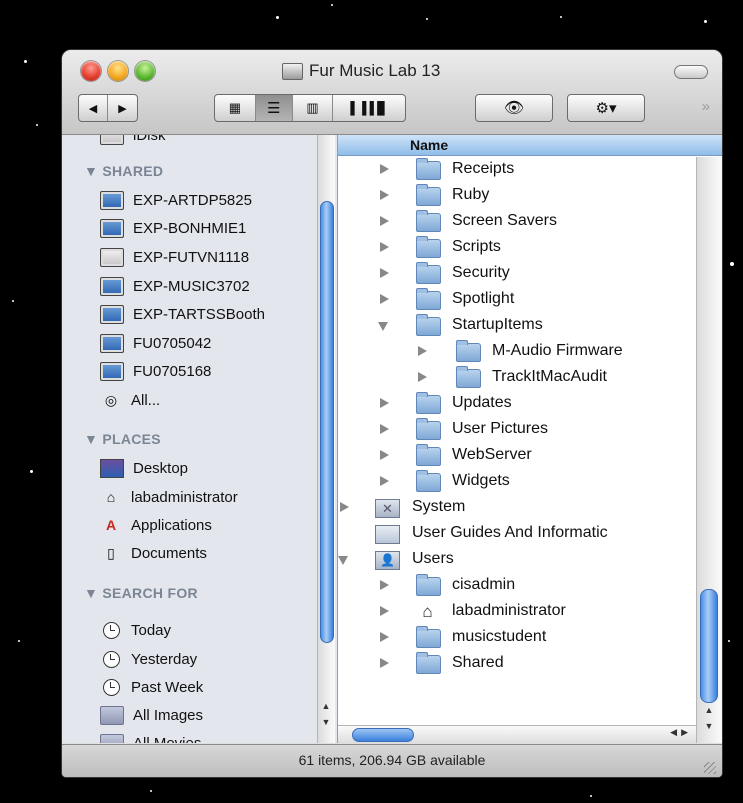 The width and height of the screenshot is (743, 803). I want to click on list-item: Shared, so click(530, 664).